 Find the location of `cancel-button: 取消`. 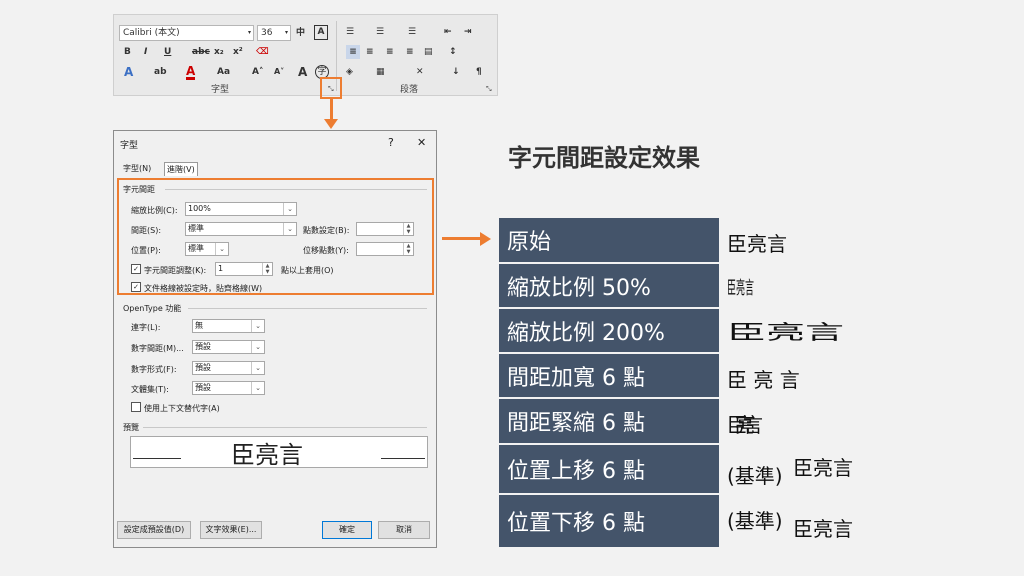

cancel-button: 取消 is located at coordinates (404, 530).